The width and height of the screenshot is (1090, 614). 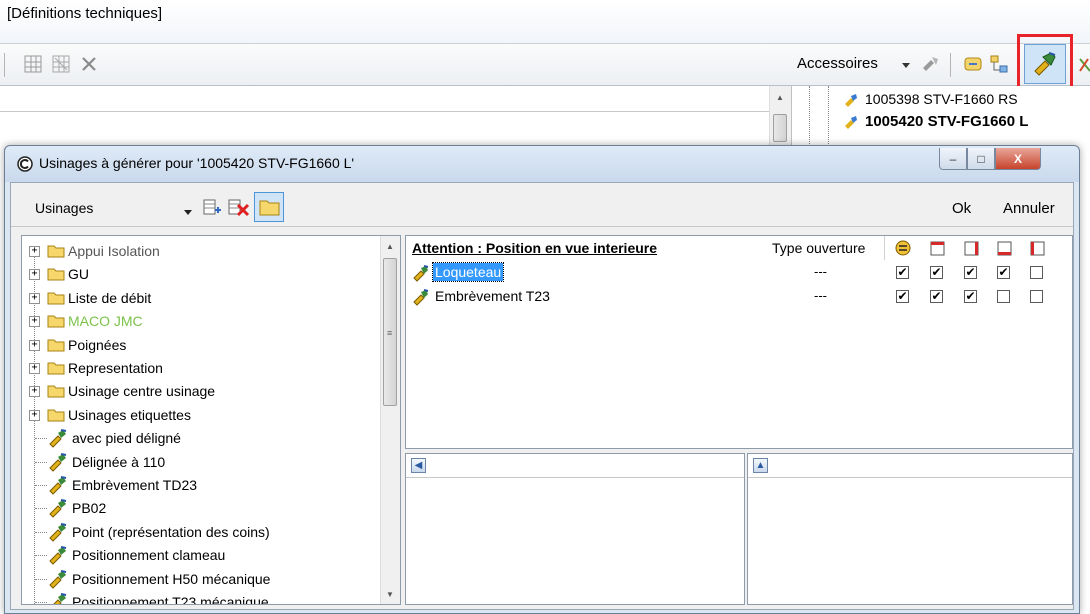 What do you see at coordinates (953, 159) in the screenshot?
I see `minimize-button: –` at bounding box center [953, 159].